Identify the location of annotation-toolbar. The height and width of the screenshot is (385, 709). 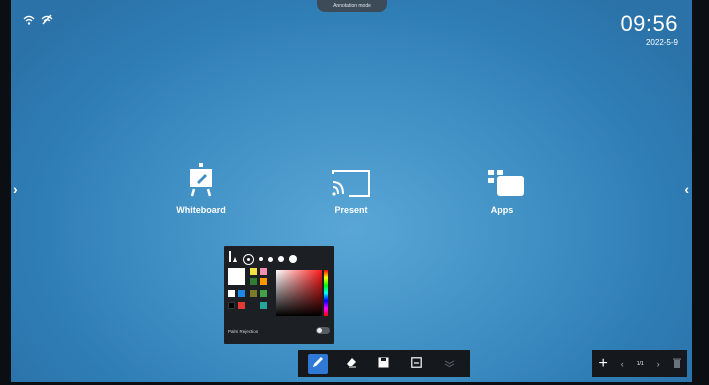
(384, 363).